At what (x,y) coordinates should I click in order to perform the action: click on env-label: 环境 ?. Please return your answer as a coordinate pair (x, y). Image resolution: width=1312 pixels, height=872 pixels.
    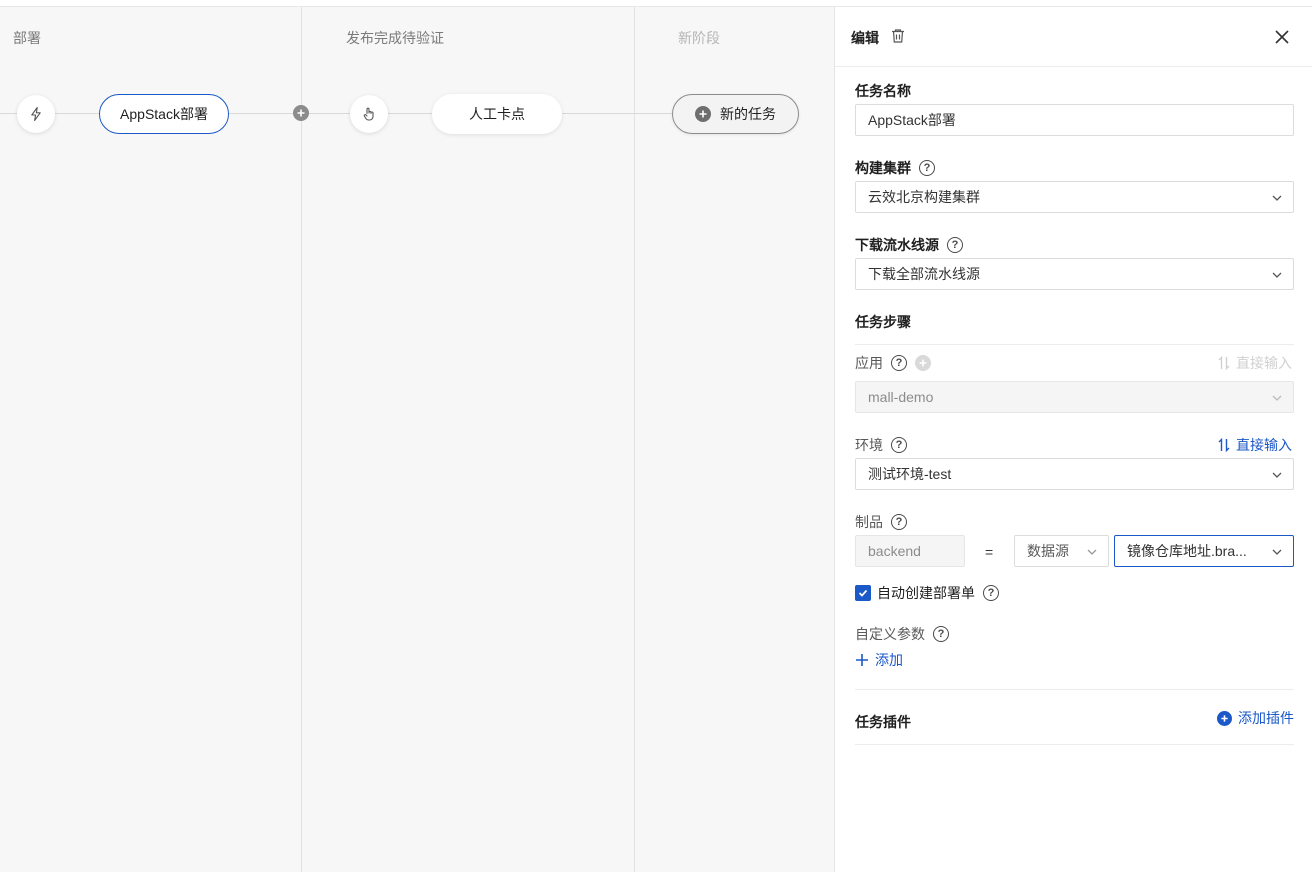
    Looking at the image, I should click on (881, 445).